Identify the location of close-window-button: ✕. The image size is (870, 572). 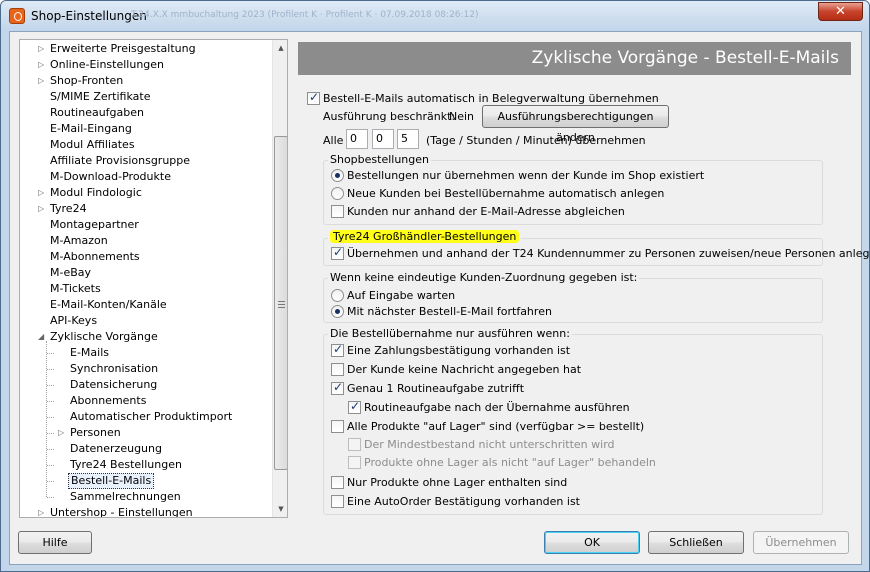
(840, 11).